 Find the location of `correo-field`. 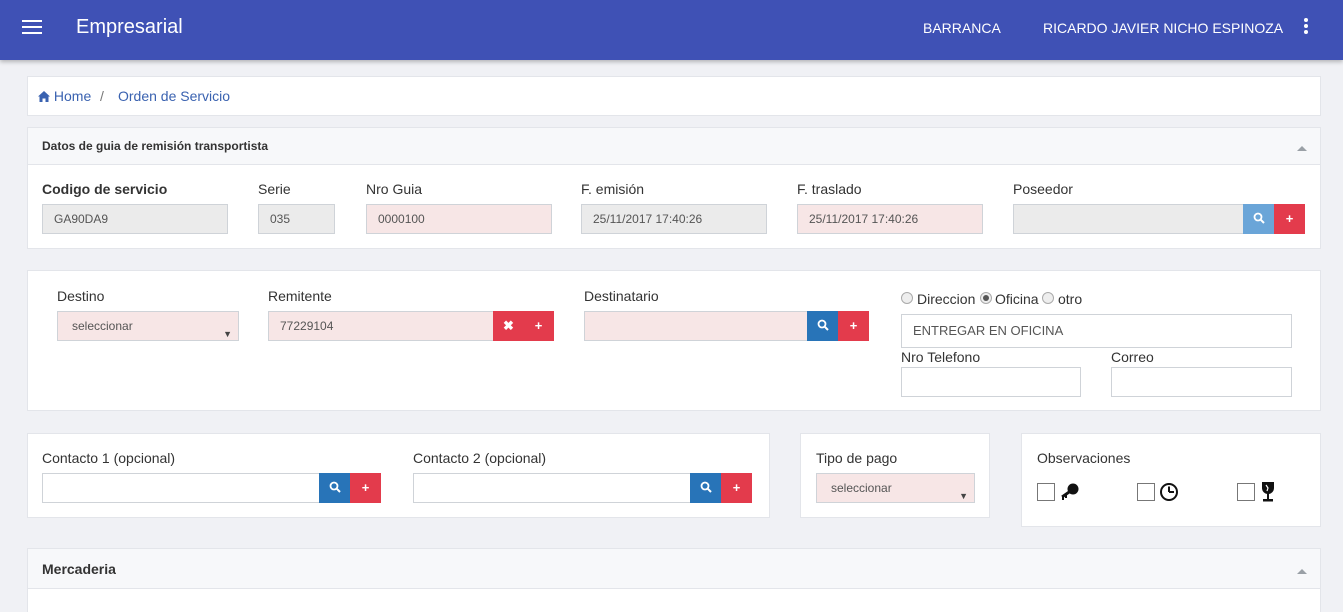

correo-field is located at coordinates (1201, 382).